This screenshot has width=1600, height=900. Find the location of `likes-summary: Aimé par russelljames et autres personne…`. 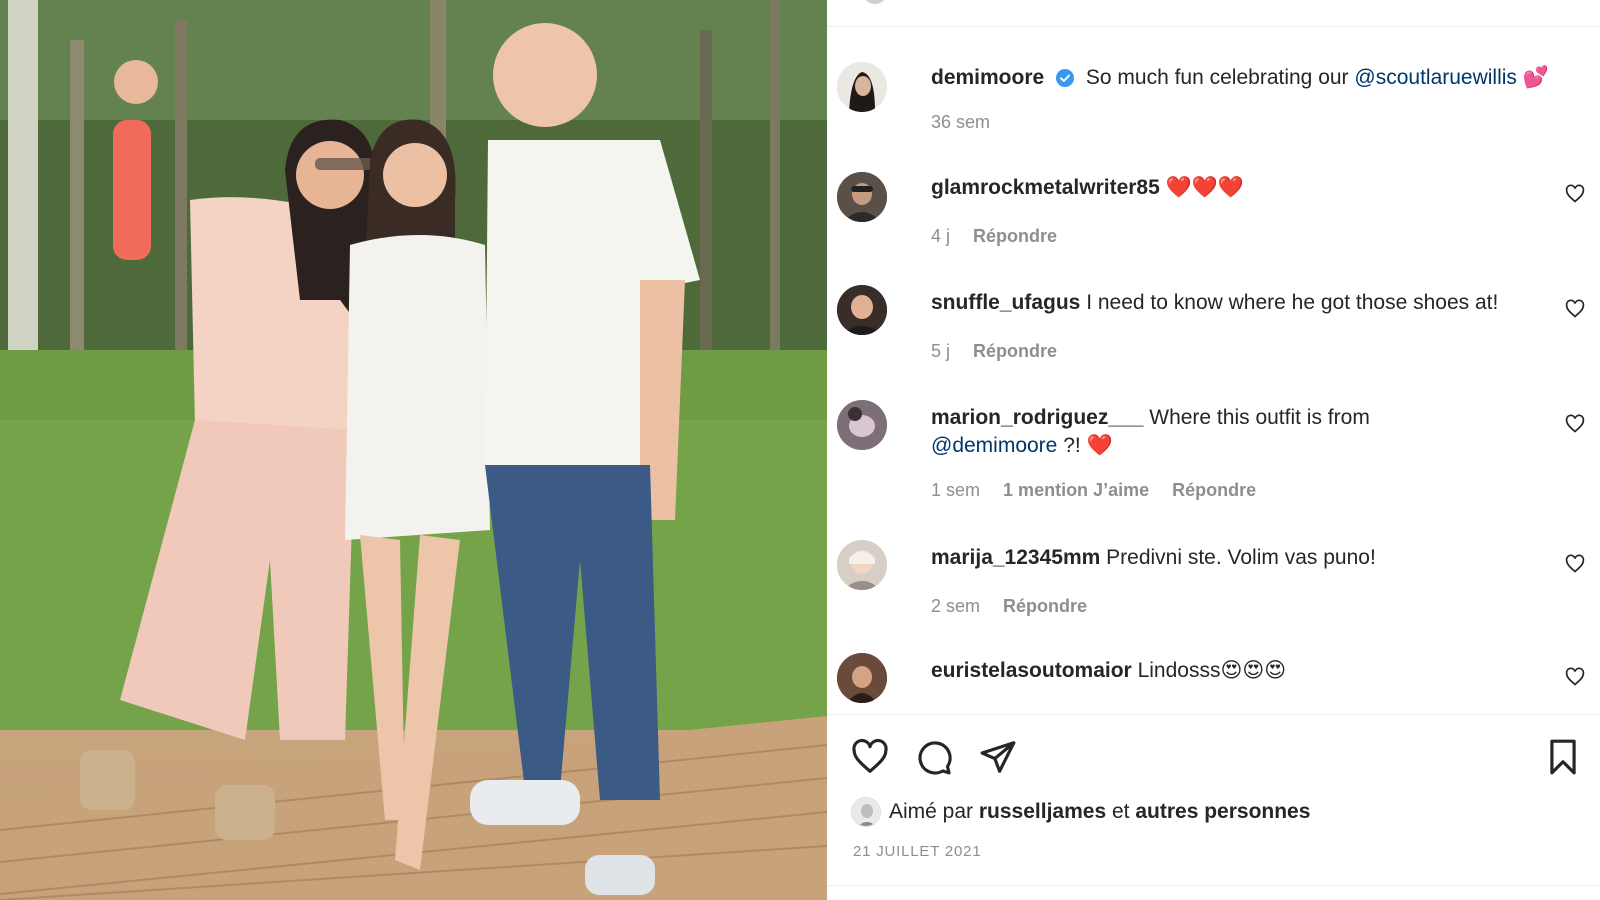

likes-summary: Aimé par russelljames et autres personne… is located at coordinates (1080, 812).